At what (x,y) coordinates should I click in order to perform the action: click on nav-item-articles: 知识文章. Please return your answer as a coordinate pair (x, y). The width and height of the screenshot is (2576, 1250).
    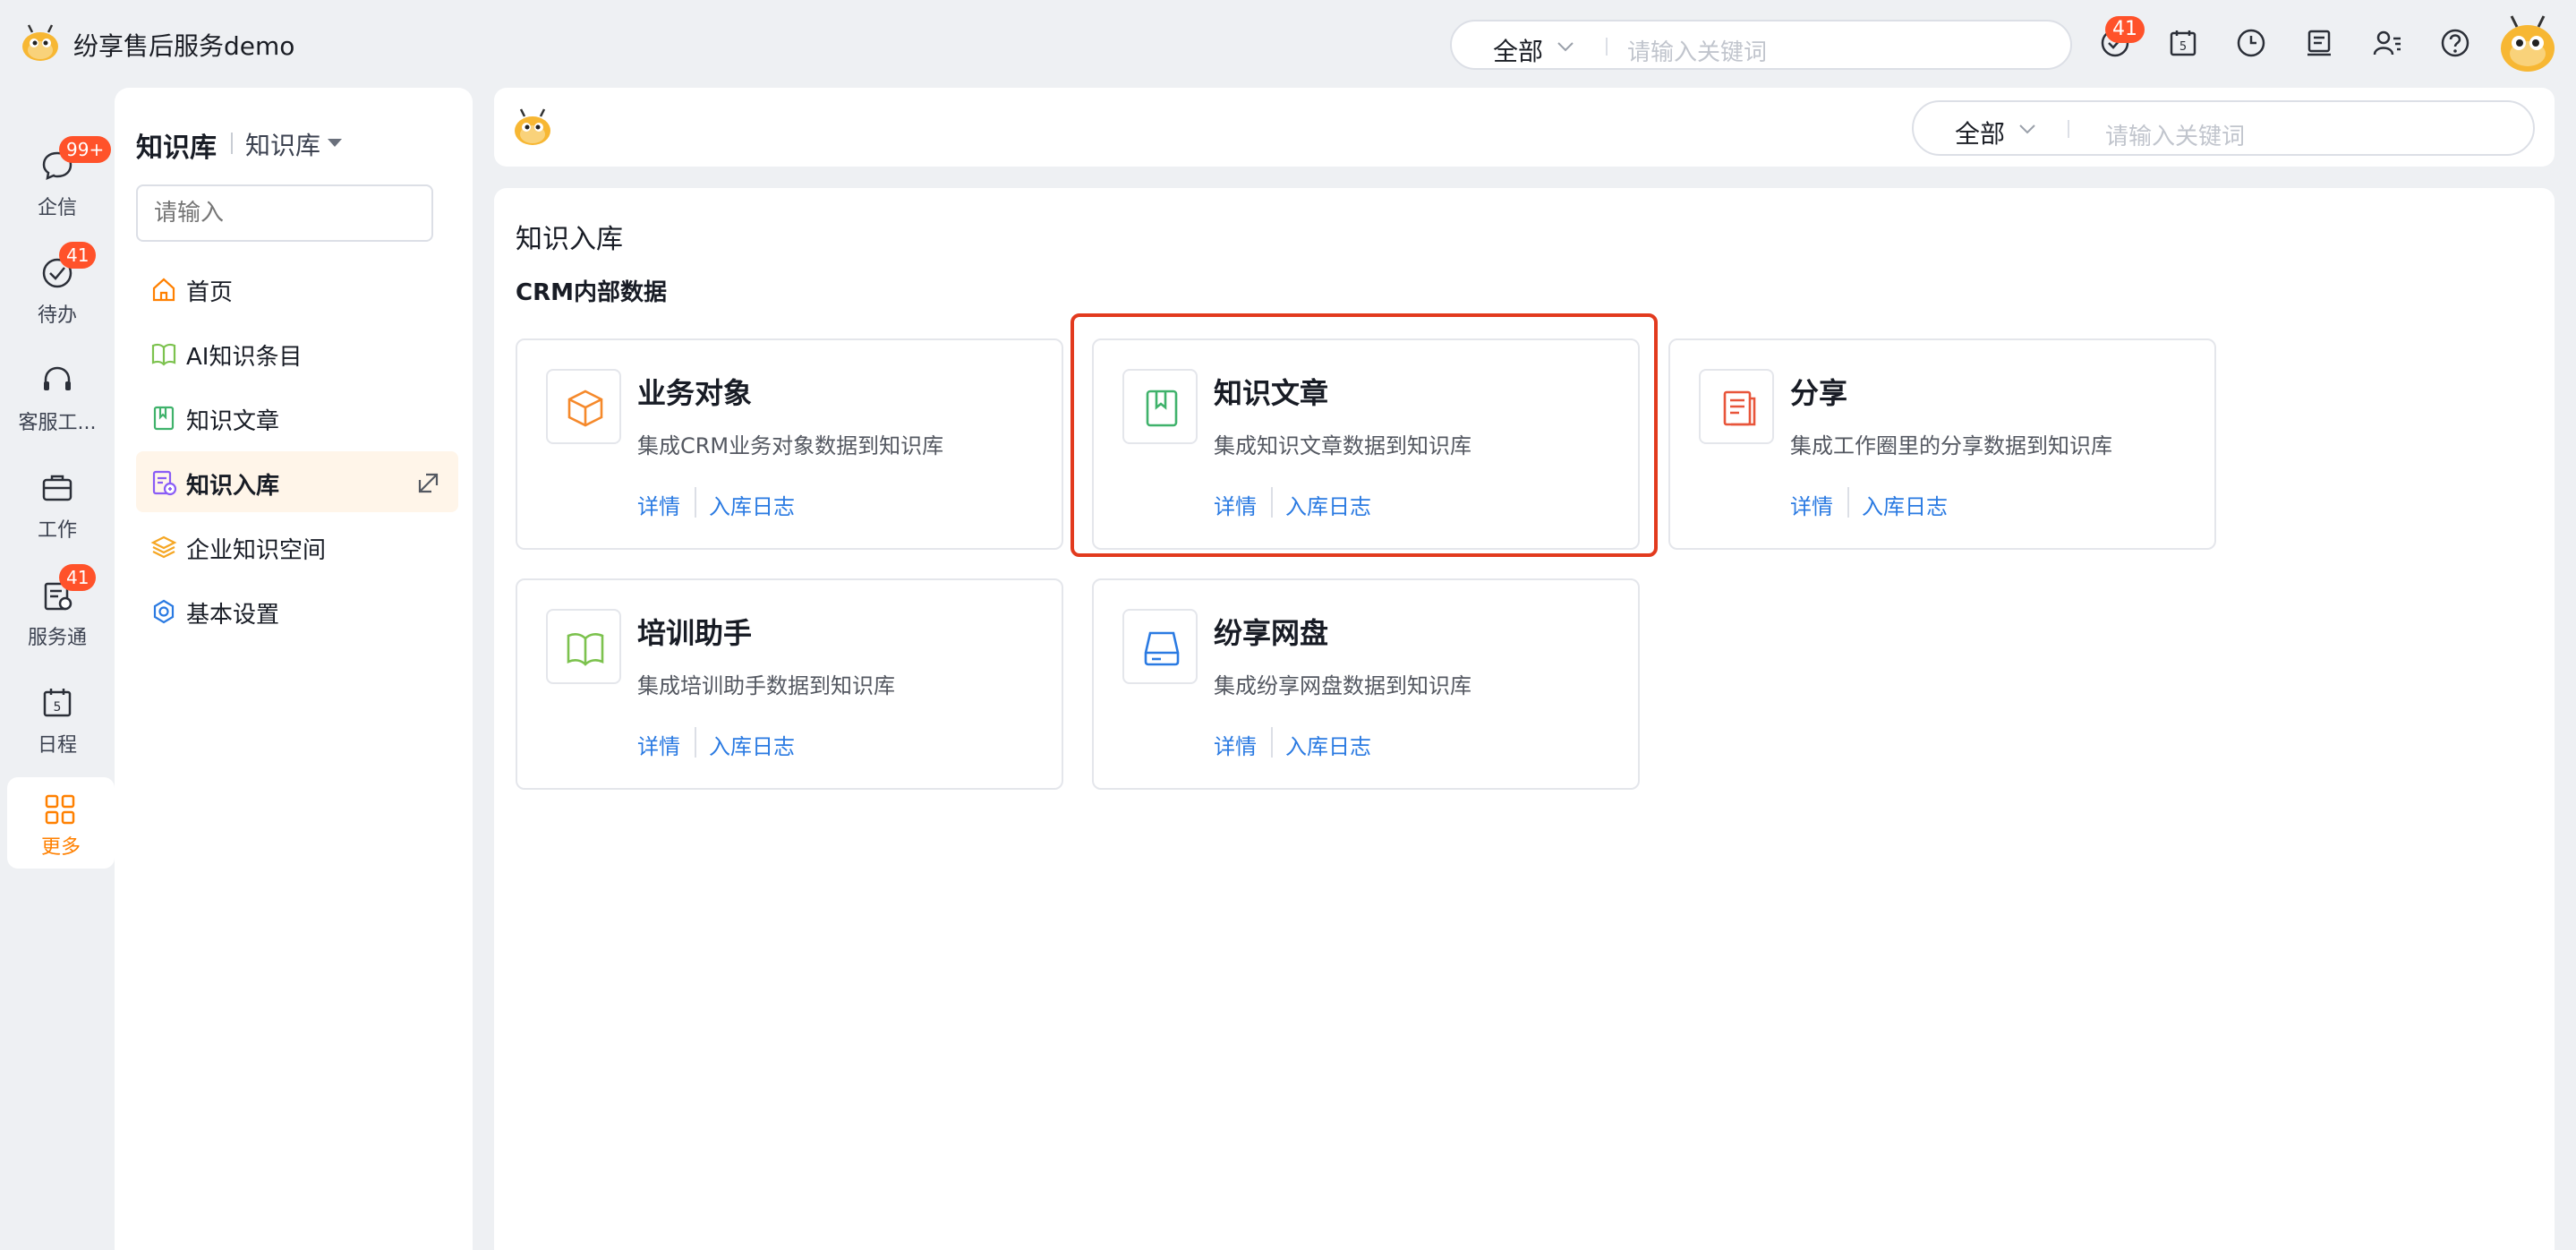
    Looking at the image, I should click on (297, 417).